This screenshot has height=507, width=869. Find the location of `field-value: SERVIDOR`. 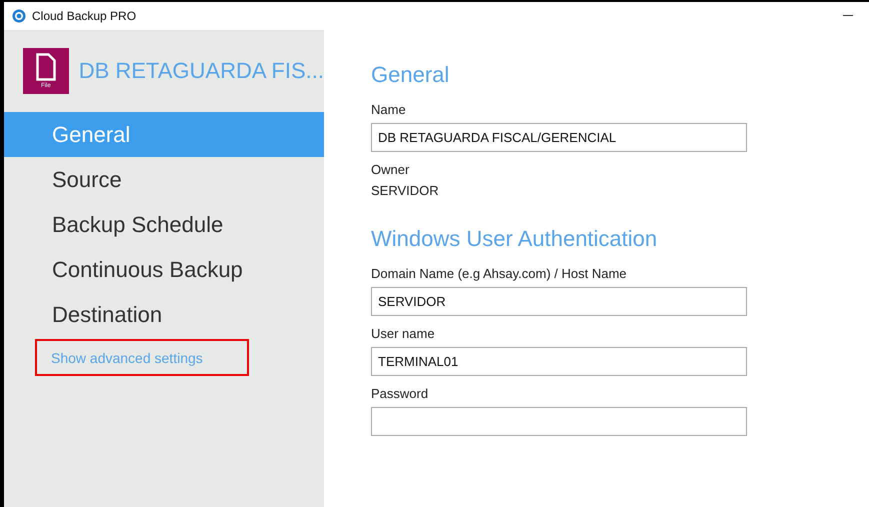

field-value: SERVIDOR is located at coordinates (405, 190).